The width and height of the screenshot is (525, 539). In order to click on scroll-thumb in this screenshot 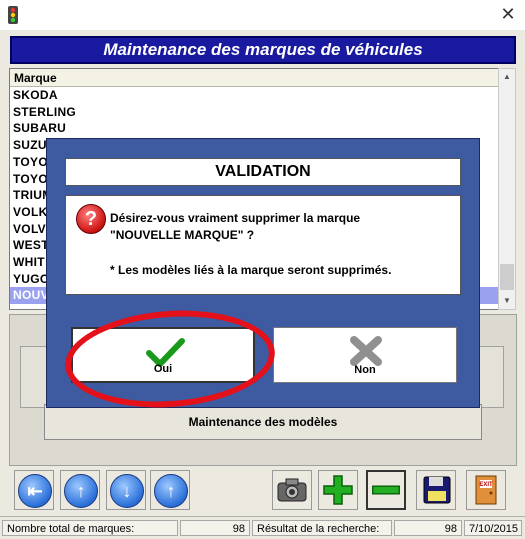, I will do `click(507, 277)`.